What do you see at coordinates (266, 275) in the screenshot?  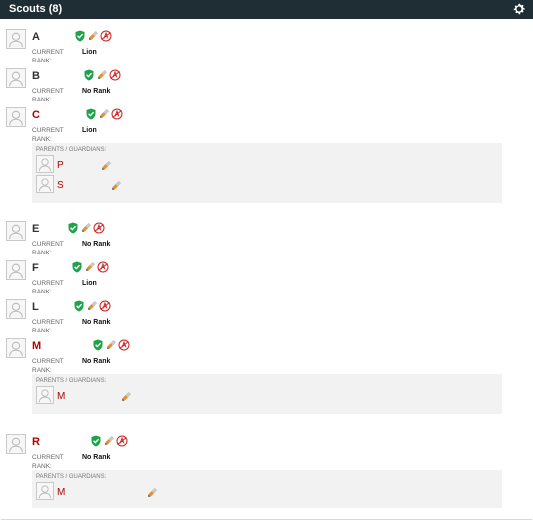 I see `scout-row: FCURRENT RANK:Lion` at bounding box center [266, 275].